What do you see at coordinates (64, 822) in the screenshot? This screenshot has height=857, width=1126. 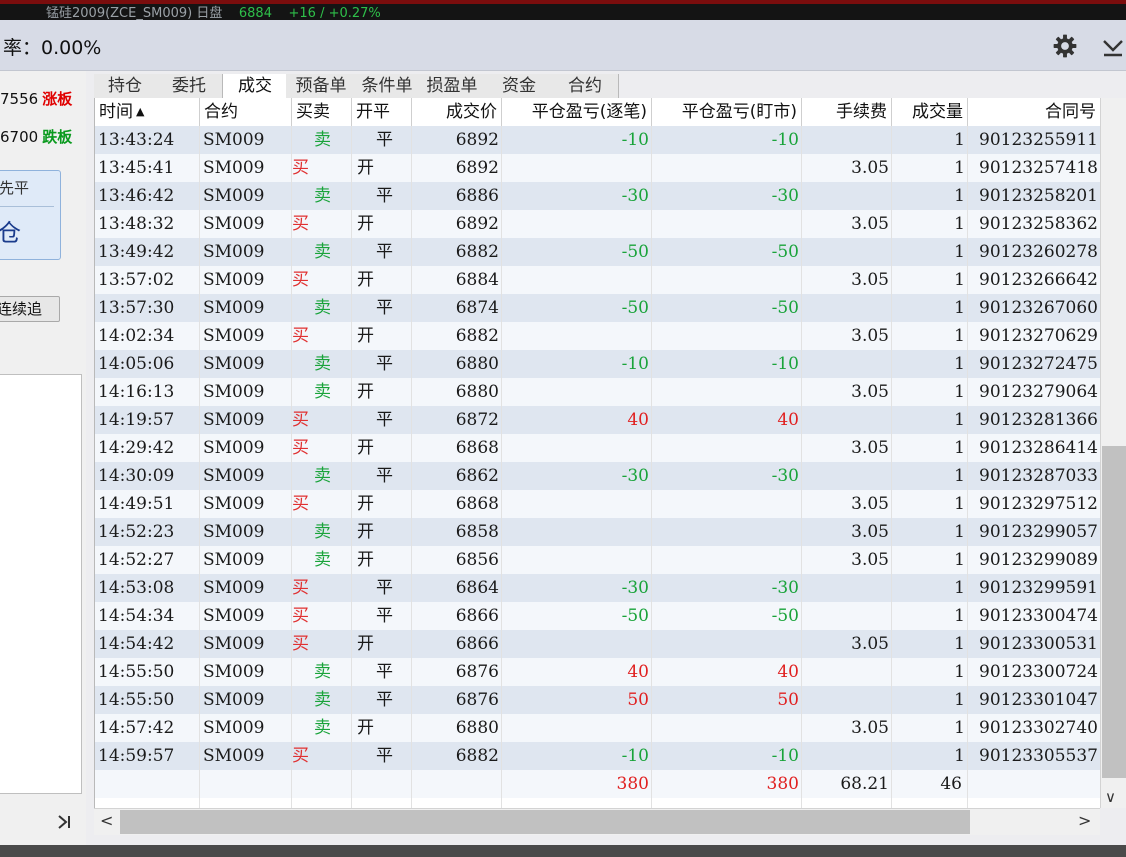 I see `next-last-icon` at bounding box center [64, 822].